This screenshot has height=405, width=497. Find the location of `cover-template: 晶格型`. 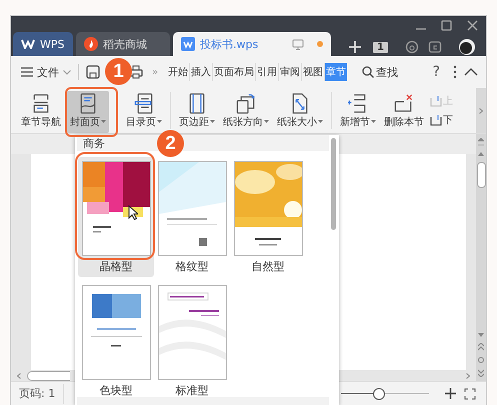

cover-template: 晶格型 is located at coordinates (116, 217).